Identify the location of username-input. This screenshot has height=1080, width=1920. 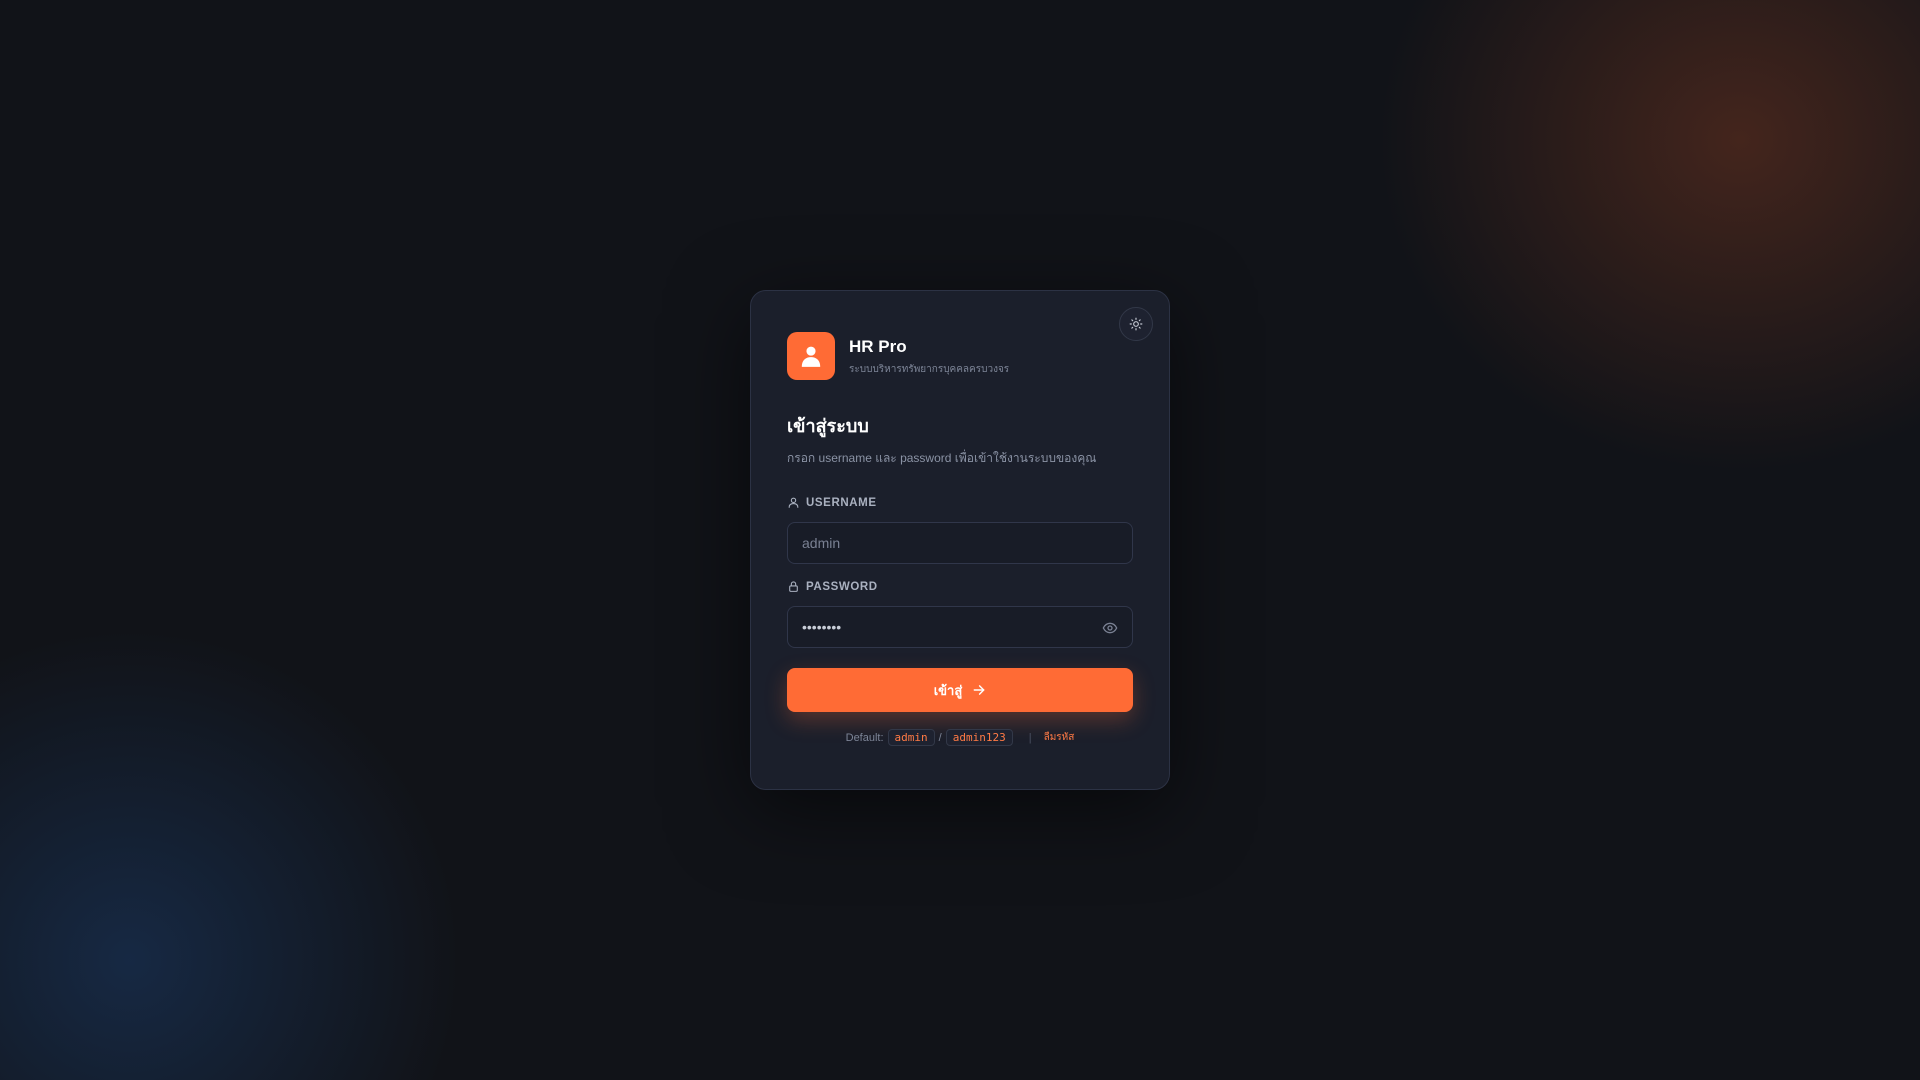
(960, 543).